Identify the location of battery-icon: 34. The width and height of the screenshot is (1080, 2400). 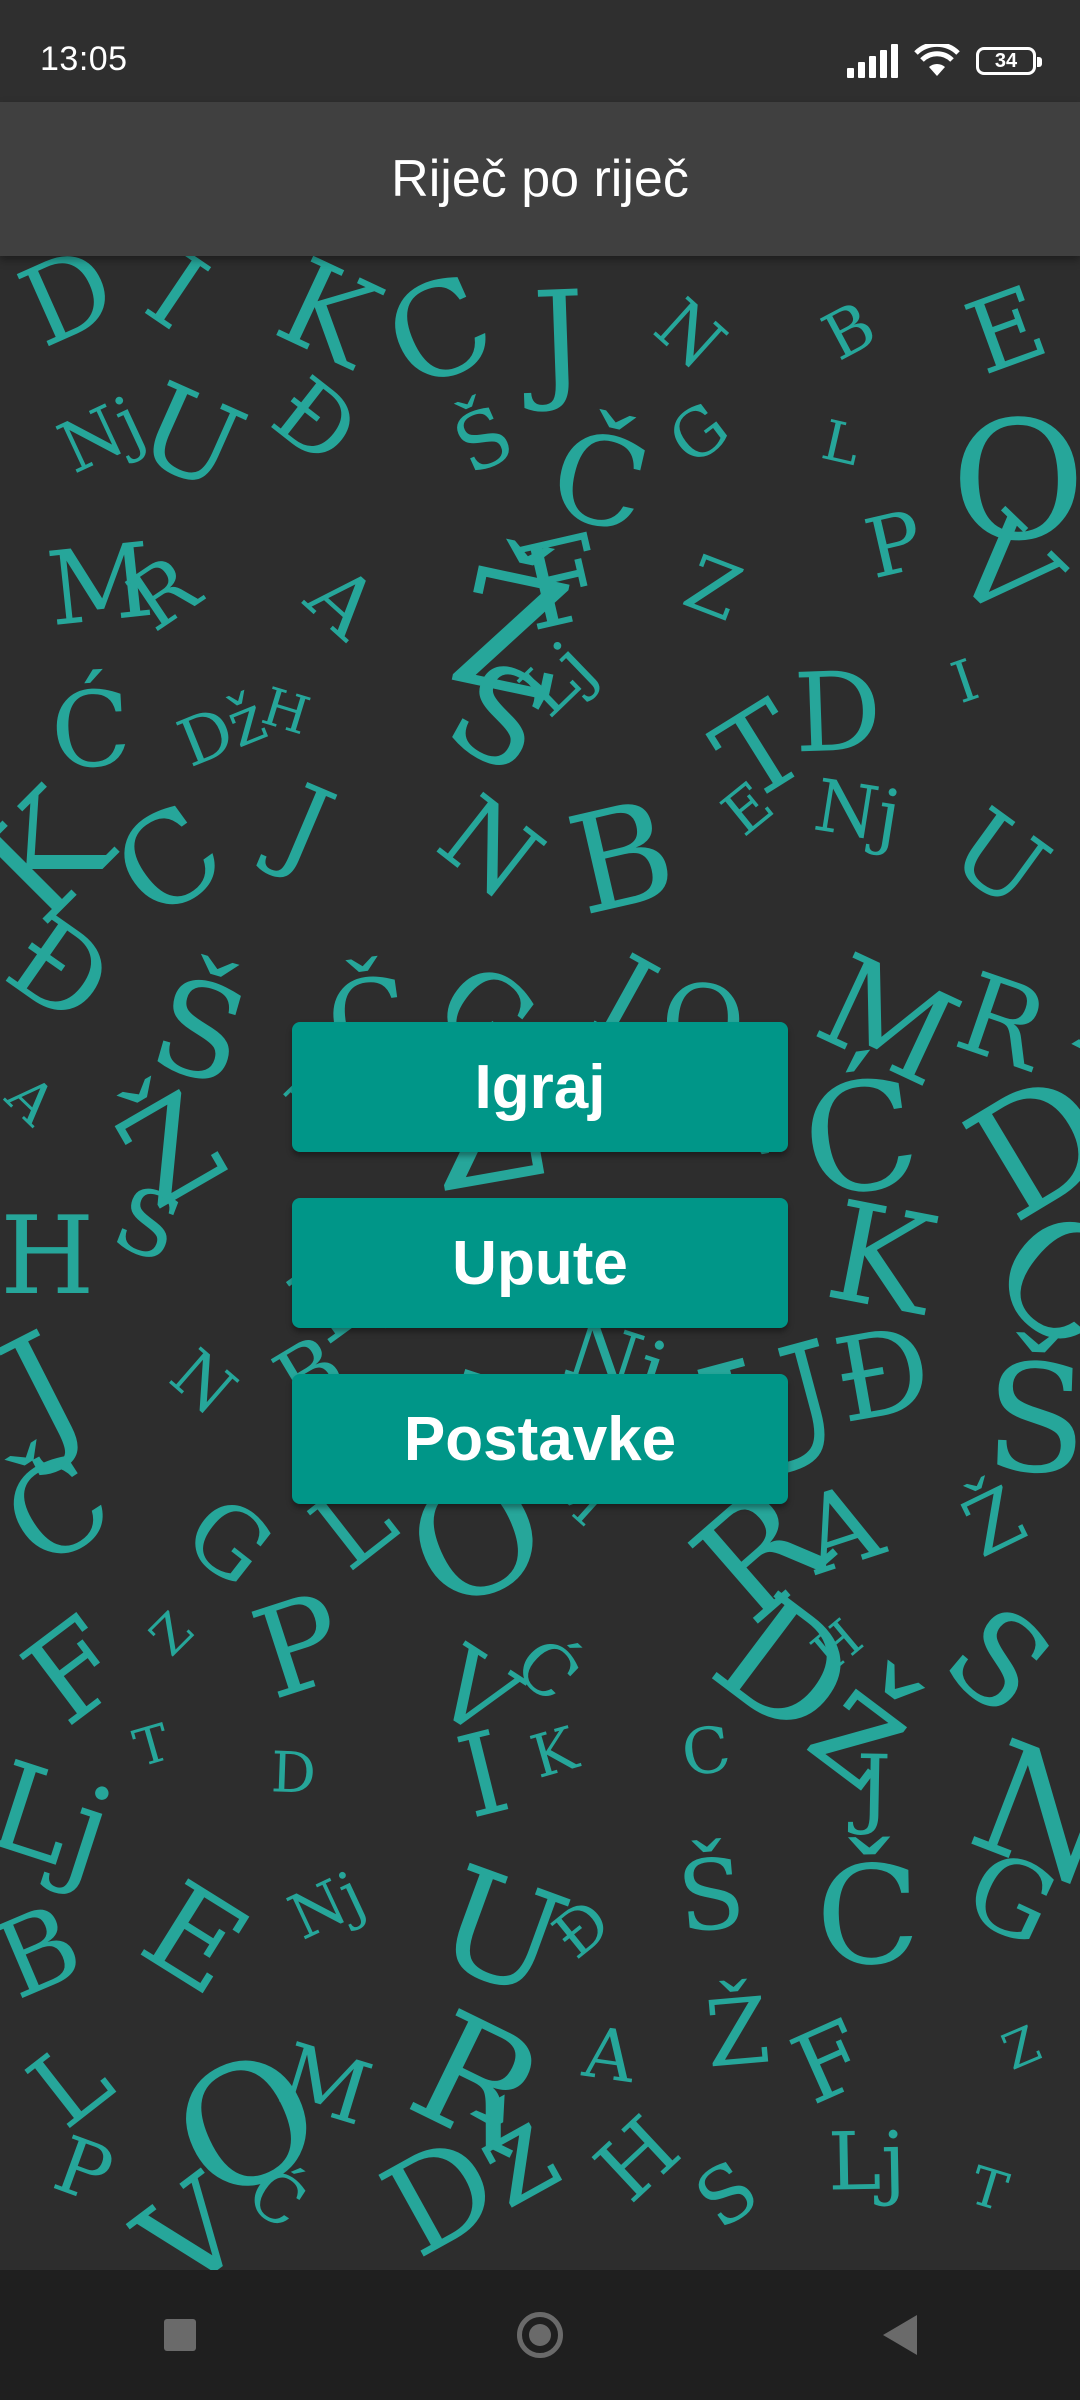
(1009, 61).